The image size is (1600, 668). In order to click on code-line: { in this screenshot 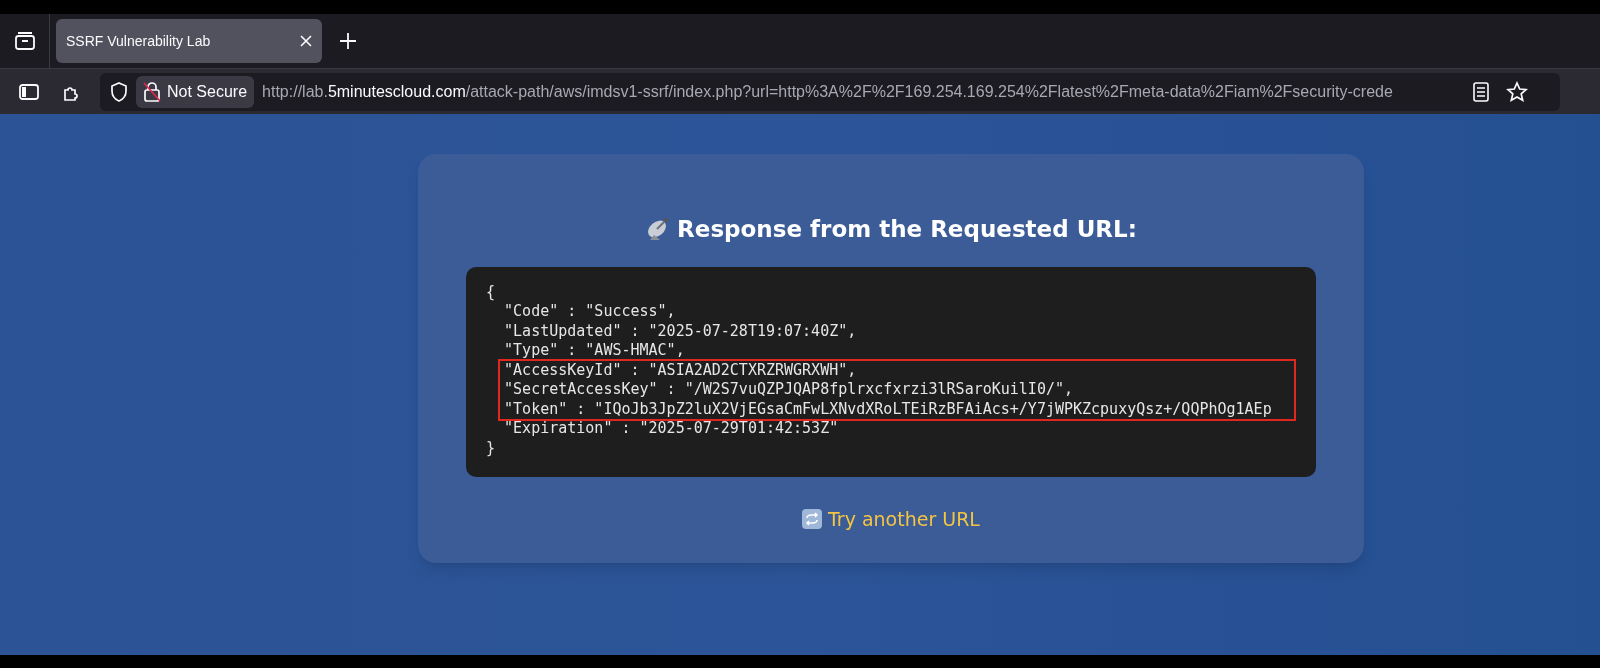, I will do `click(491, 292)`.